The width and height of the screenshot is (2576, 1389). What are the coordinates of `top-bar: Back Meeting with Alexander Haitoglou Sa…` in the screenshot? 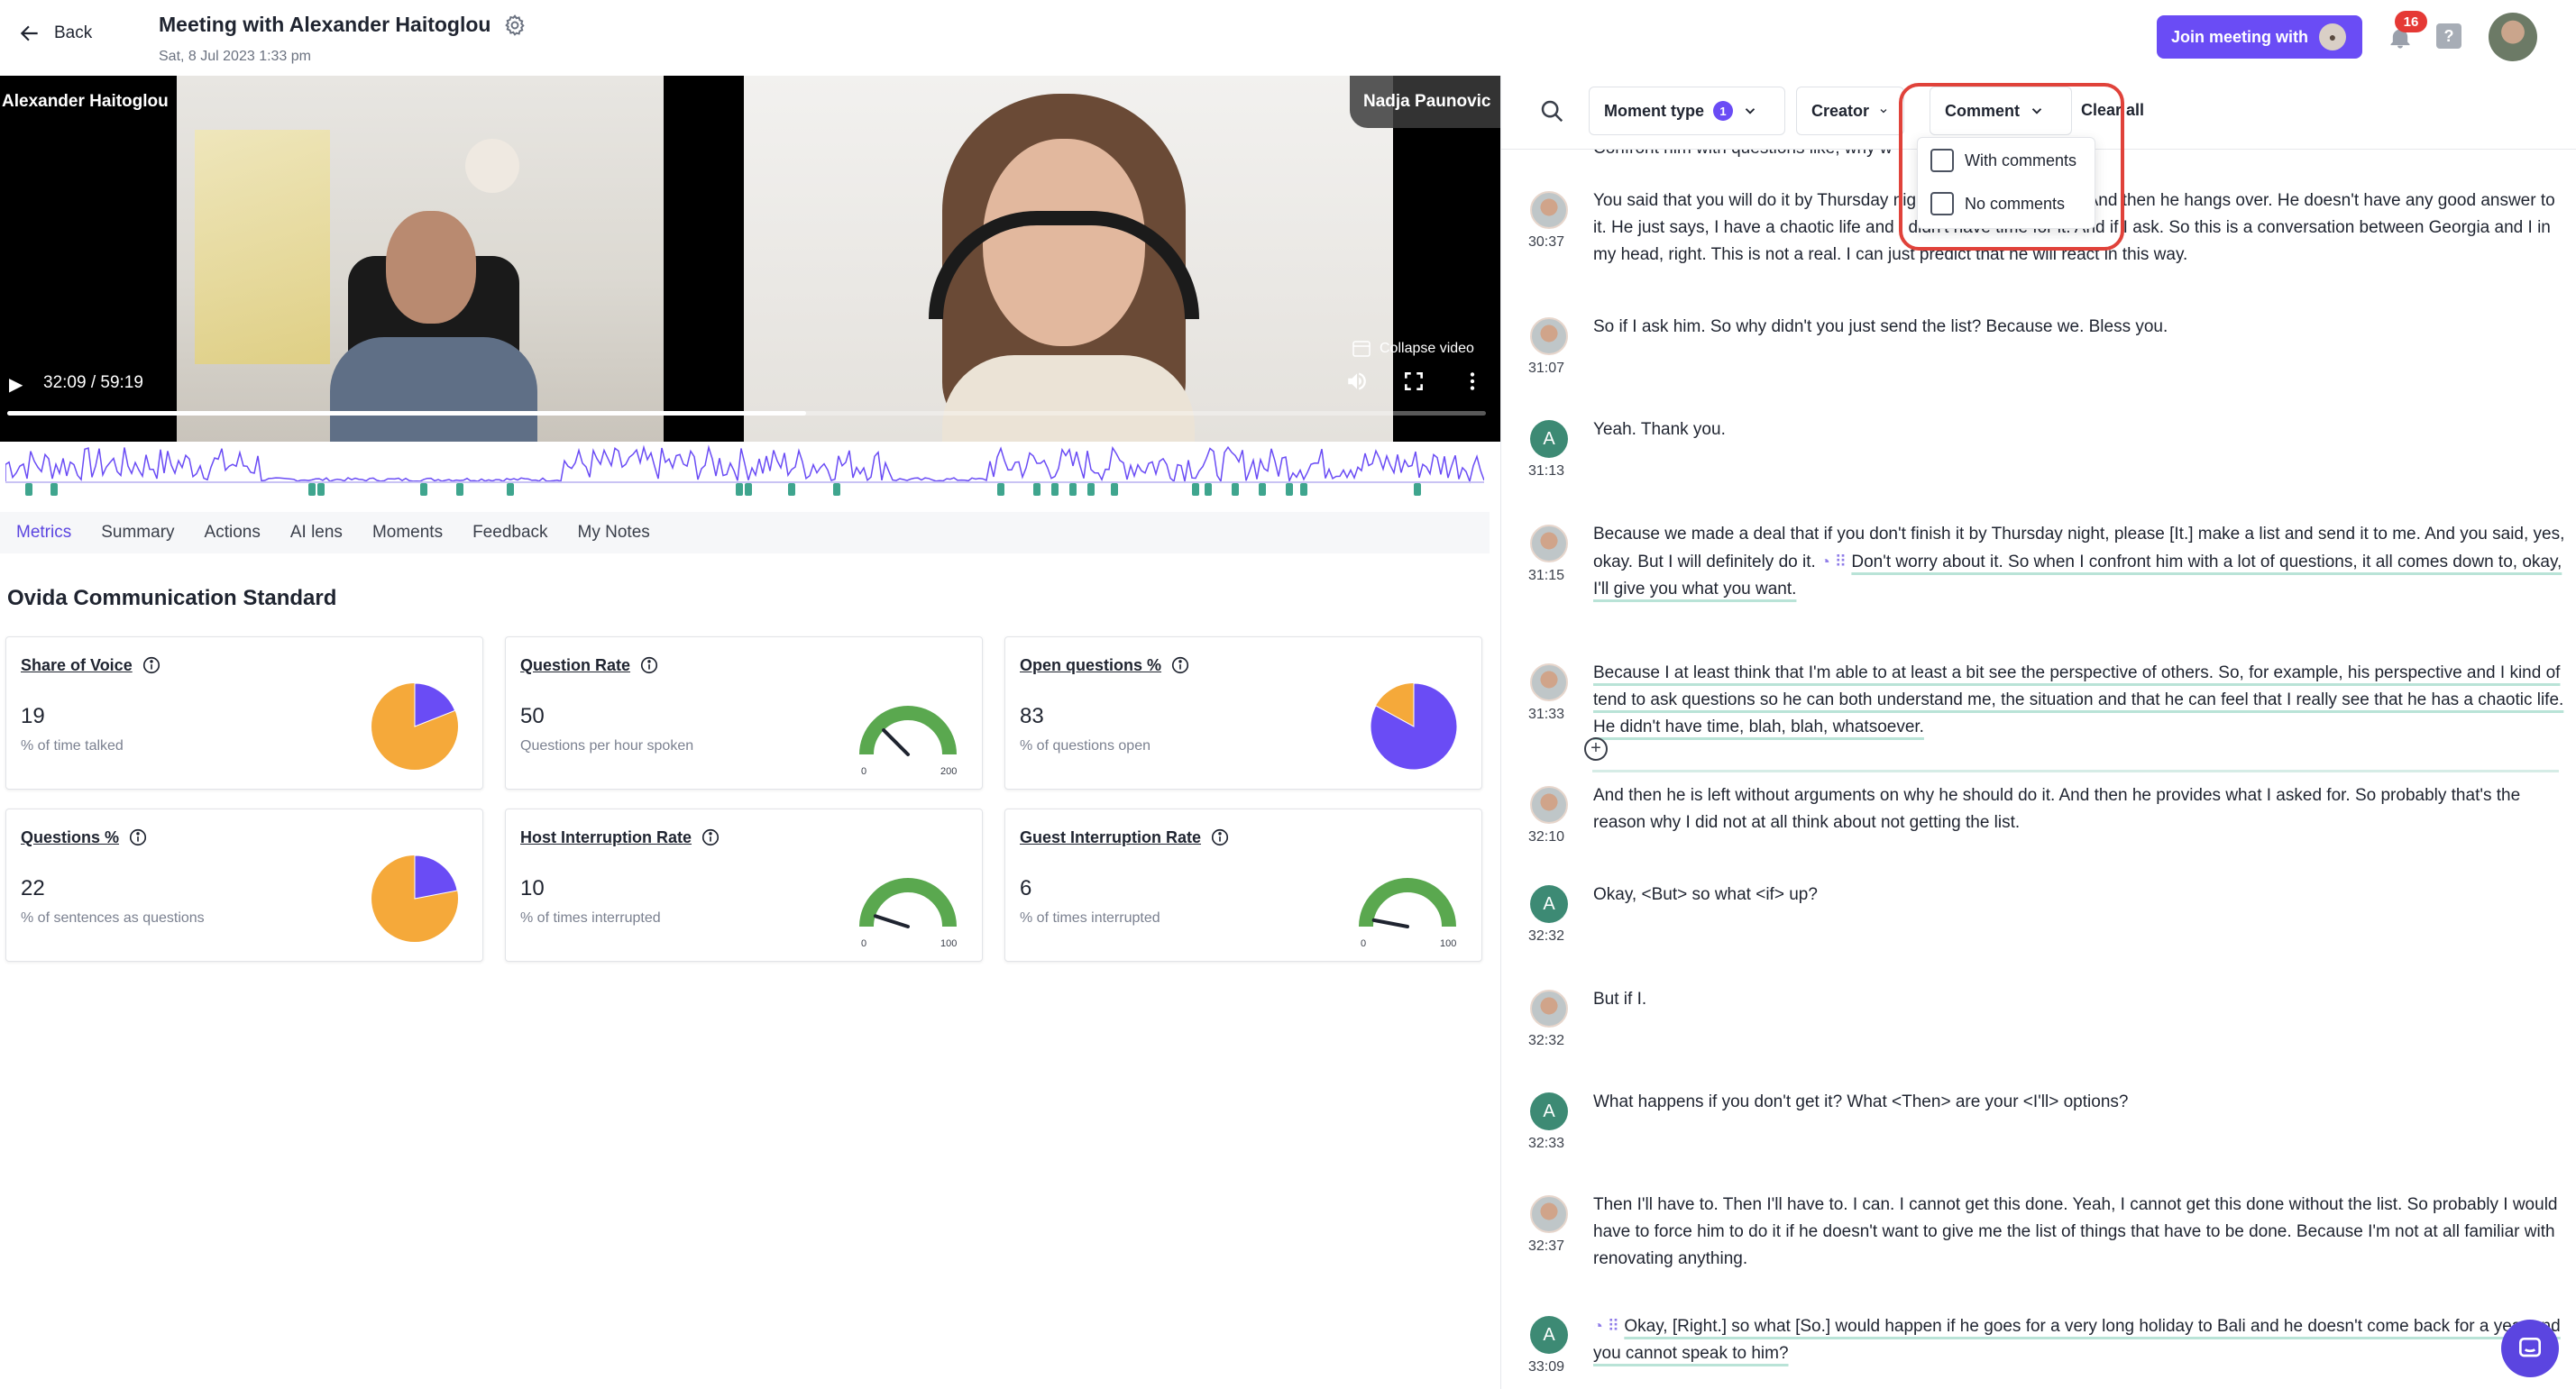 It's located at (1288, 38).